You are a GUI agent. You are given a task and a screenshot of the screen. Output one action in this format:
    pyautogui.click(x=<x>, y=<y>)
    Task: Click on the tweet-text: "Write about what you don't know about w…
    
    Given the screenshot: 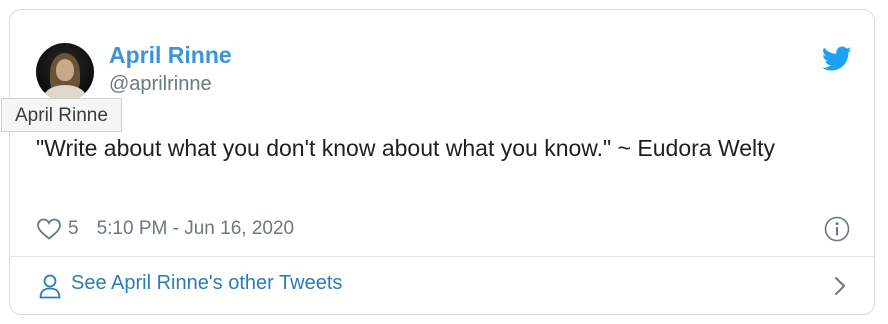 What is the action you would take?
    pyautogui.click(x=406, y=148)
    